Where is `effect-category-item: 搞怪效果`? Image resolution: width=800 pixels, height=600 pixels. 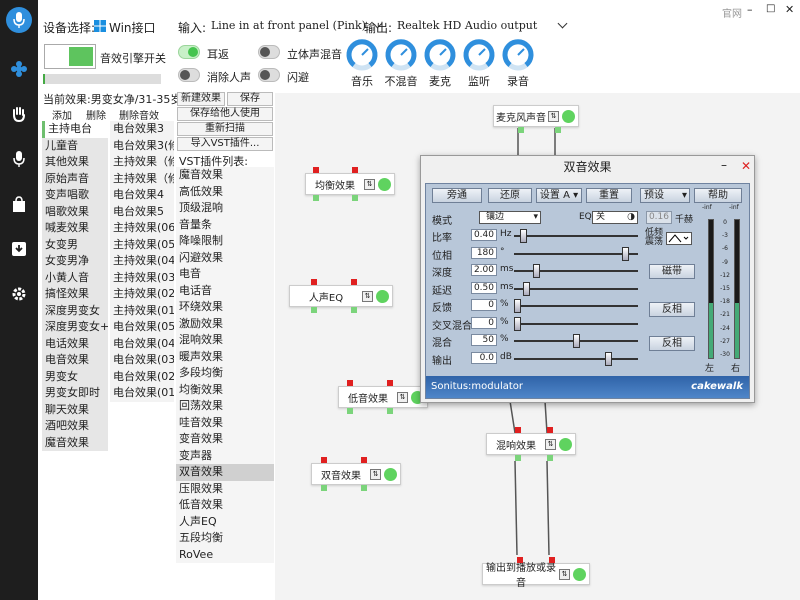 effect-category-item: 搞怪效果 is located at coordinates (75, 294).